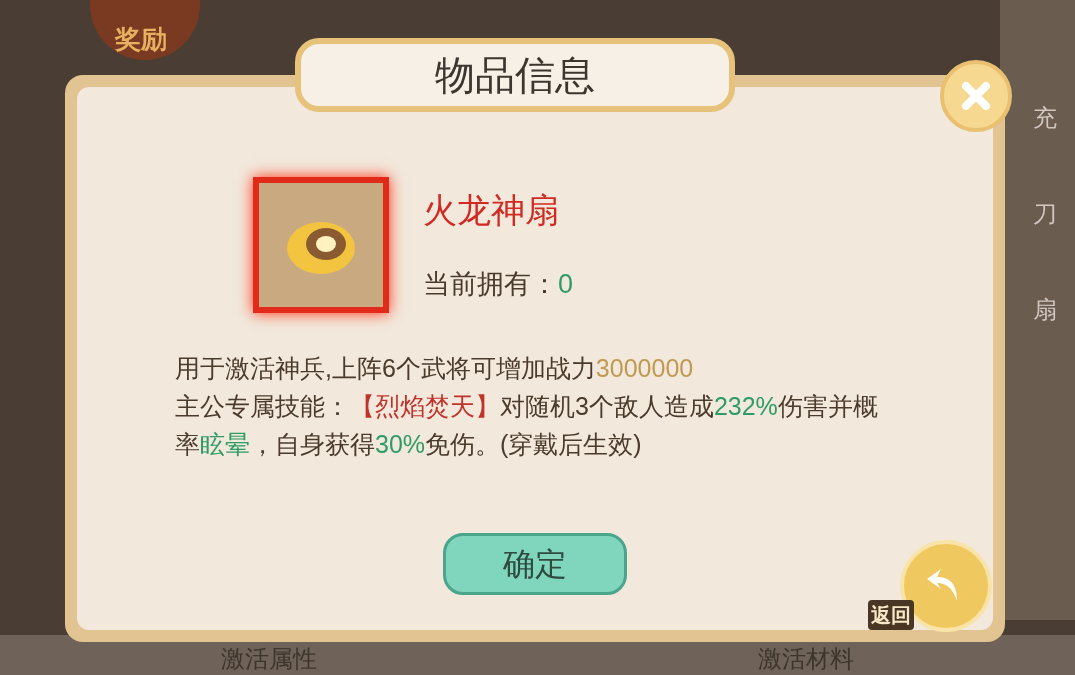 This screenshot has width=1075, height=675. What do you see at coordinates (491, 210) in the screenshot?
I see `item-name: 火龙神扇` at bounding box center [491, 210].